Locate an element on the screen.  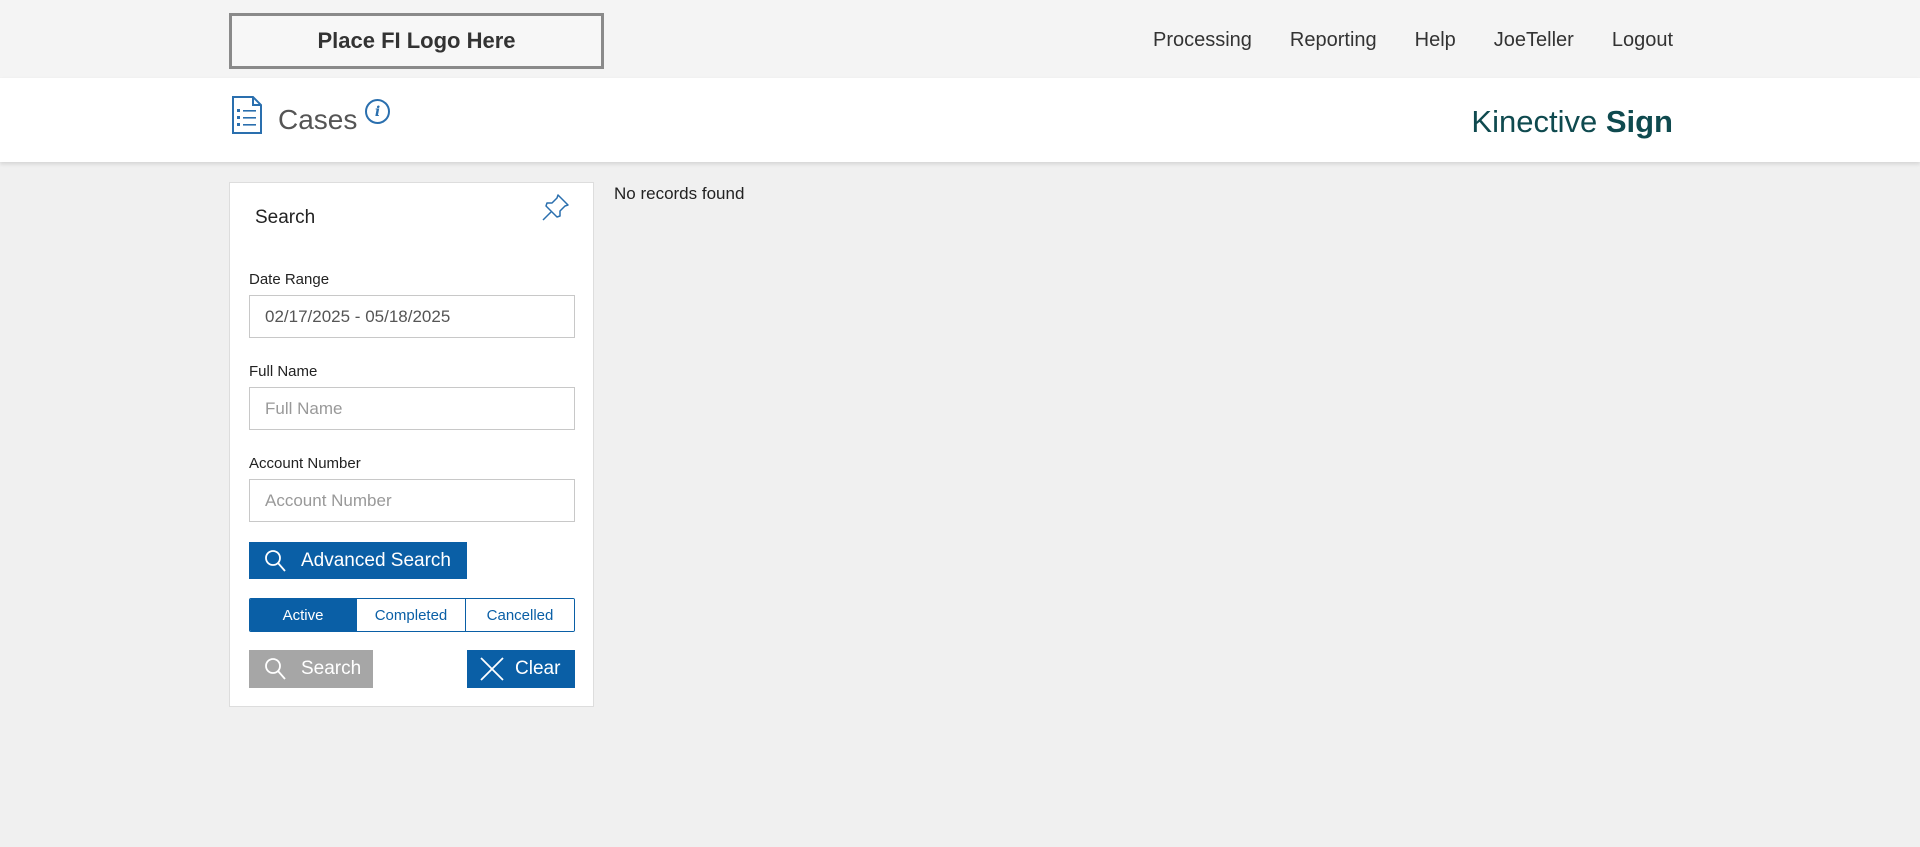
no-records-message: No records found is located at coordinates (679, 193).